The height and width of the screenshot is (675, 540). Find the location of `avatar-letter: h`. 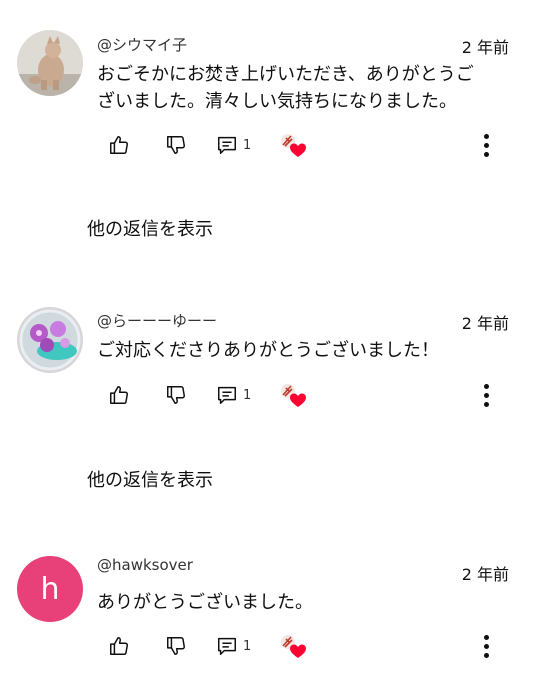

avatar-letter: h is located at coordinates (50, 589).